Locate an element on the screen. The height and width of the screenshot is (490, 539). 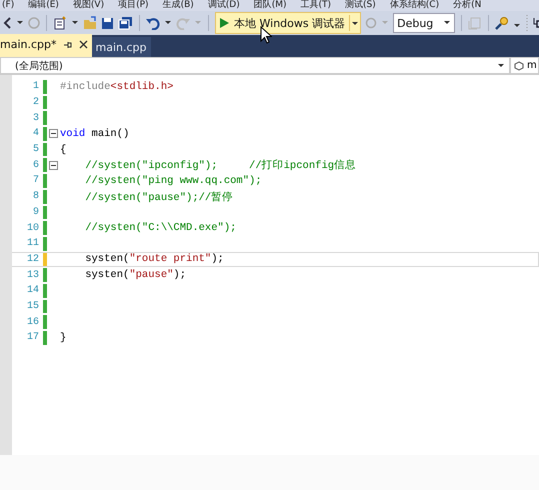
code-line: systen("pause"); is located at coordinates (135, 275).